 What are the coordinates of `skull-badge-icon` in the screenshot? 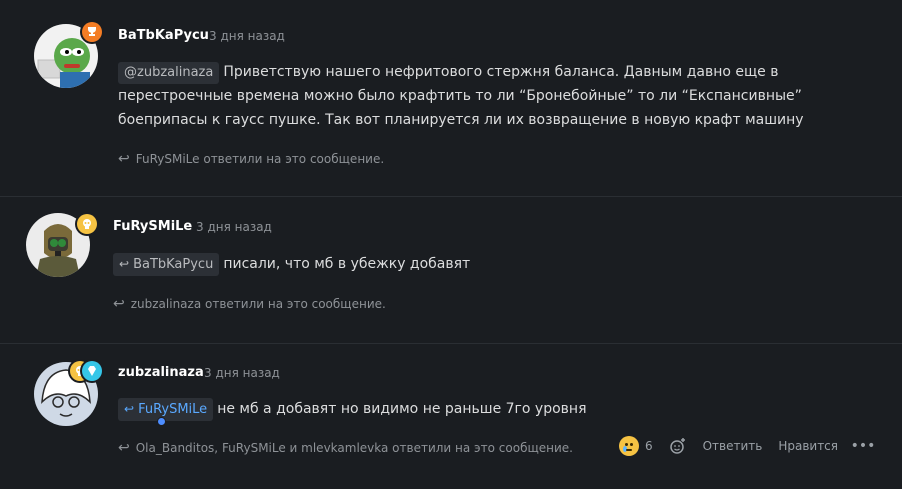 It's located at (87, 224).